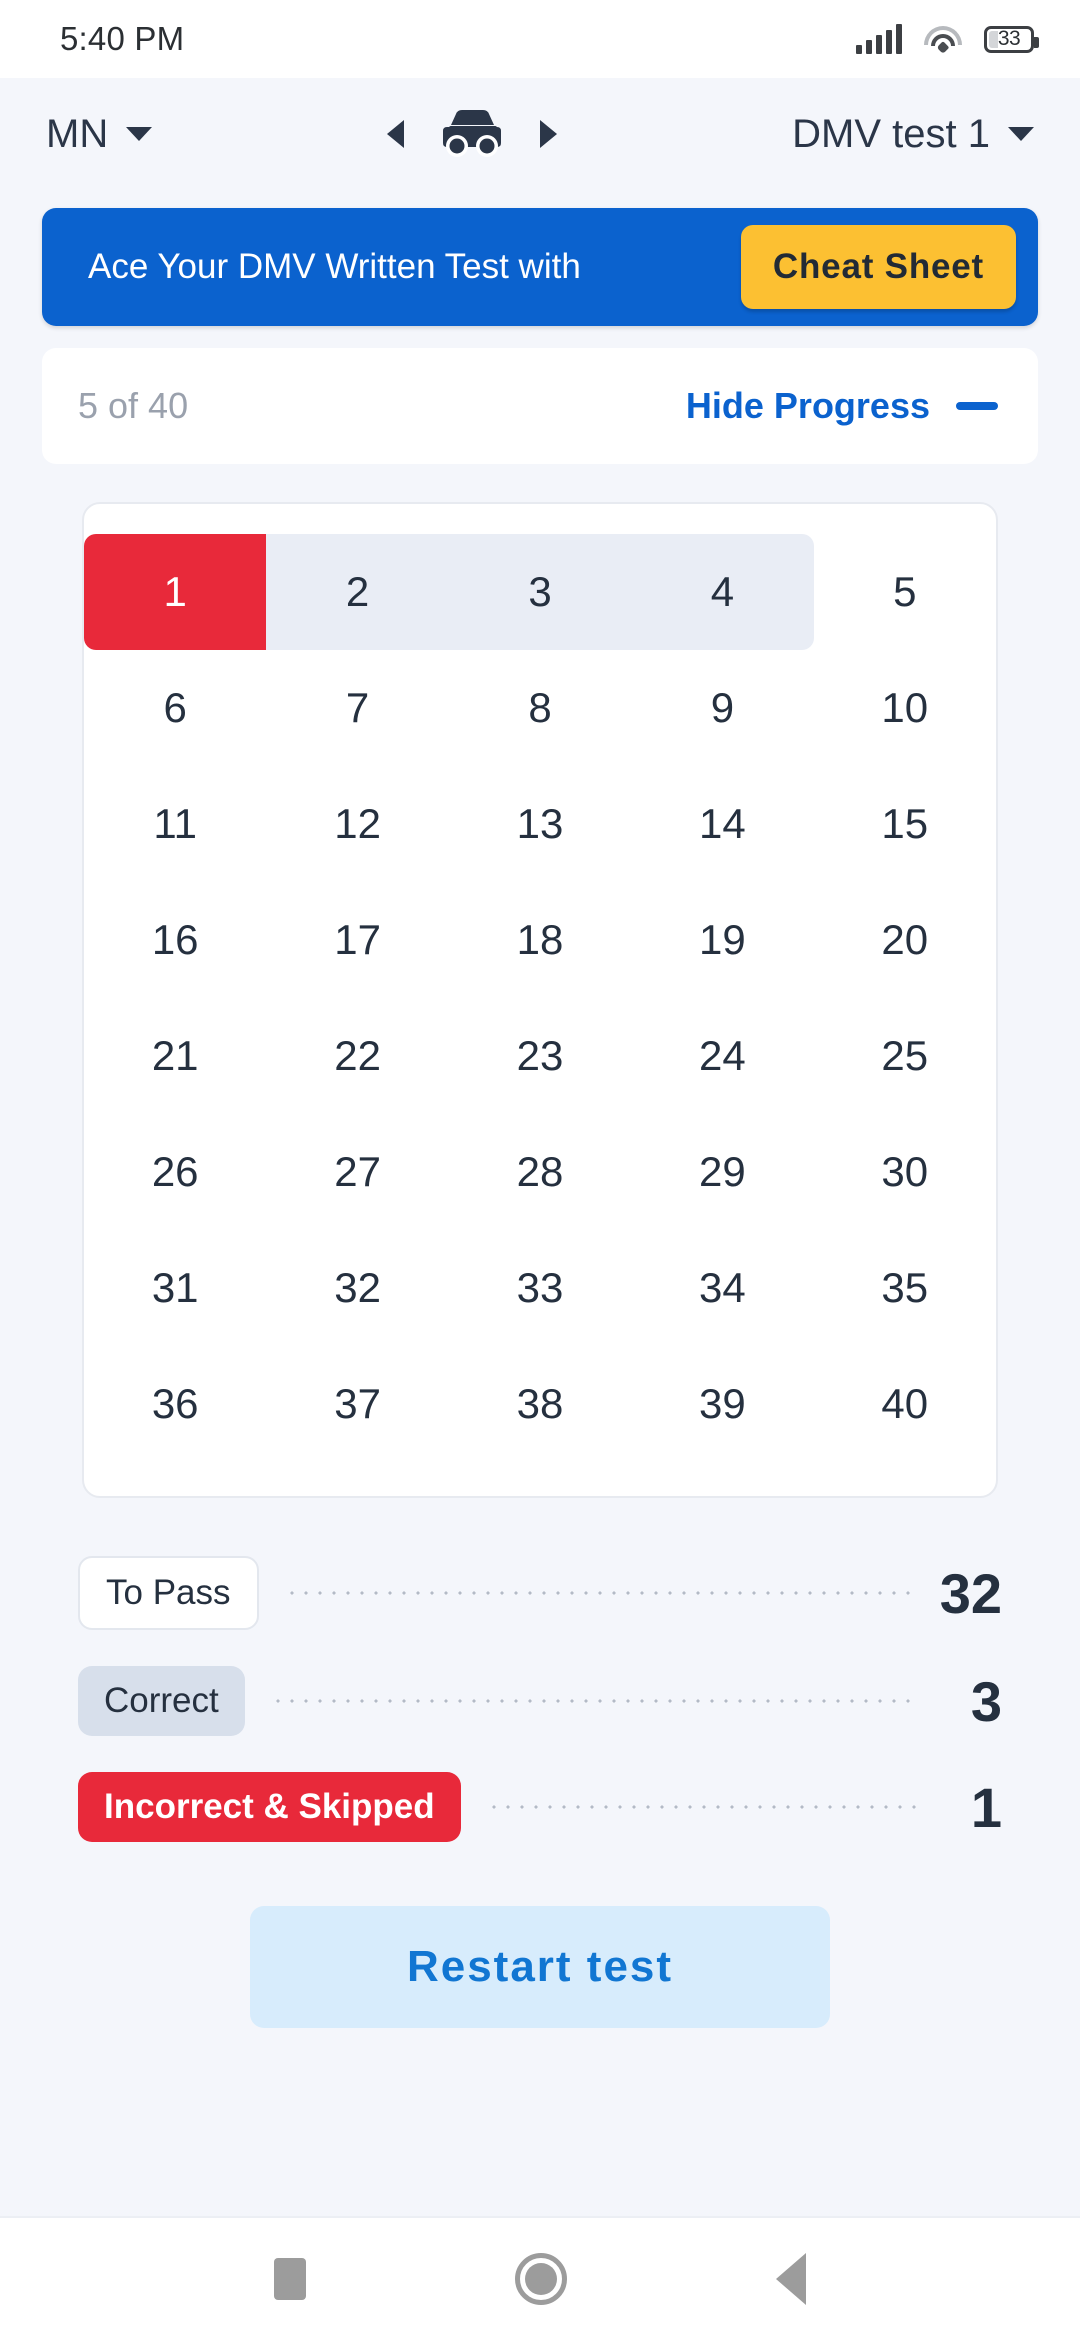 This screenshot has width=1080, height=2340. I want to click on question-cell: 12, so click(357, 824).